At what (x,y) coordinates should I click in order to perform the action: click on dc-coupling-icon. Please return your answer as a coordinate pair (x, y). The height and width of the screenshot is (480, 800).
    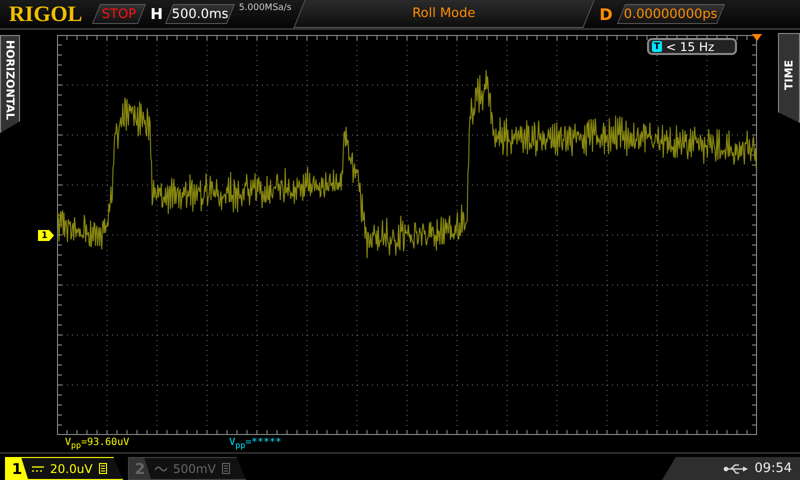
    Looking at the image, I should click on (38, 468).